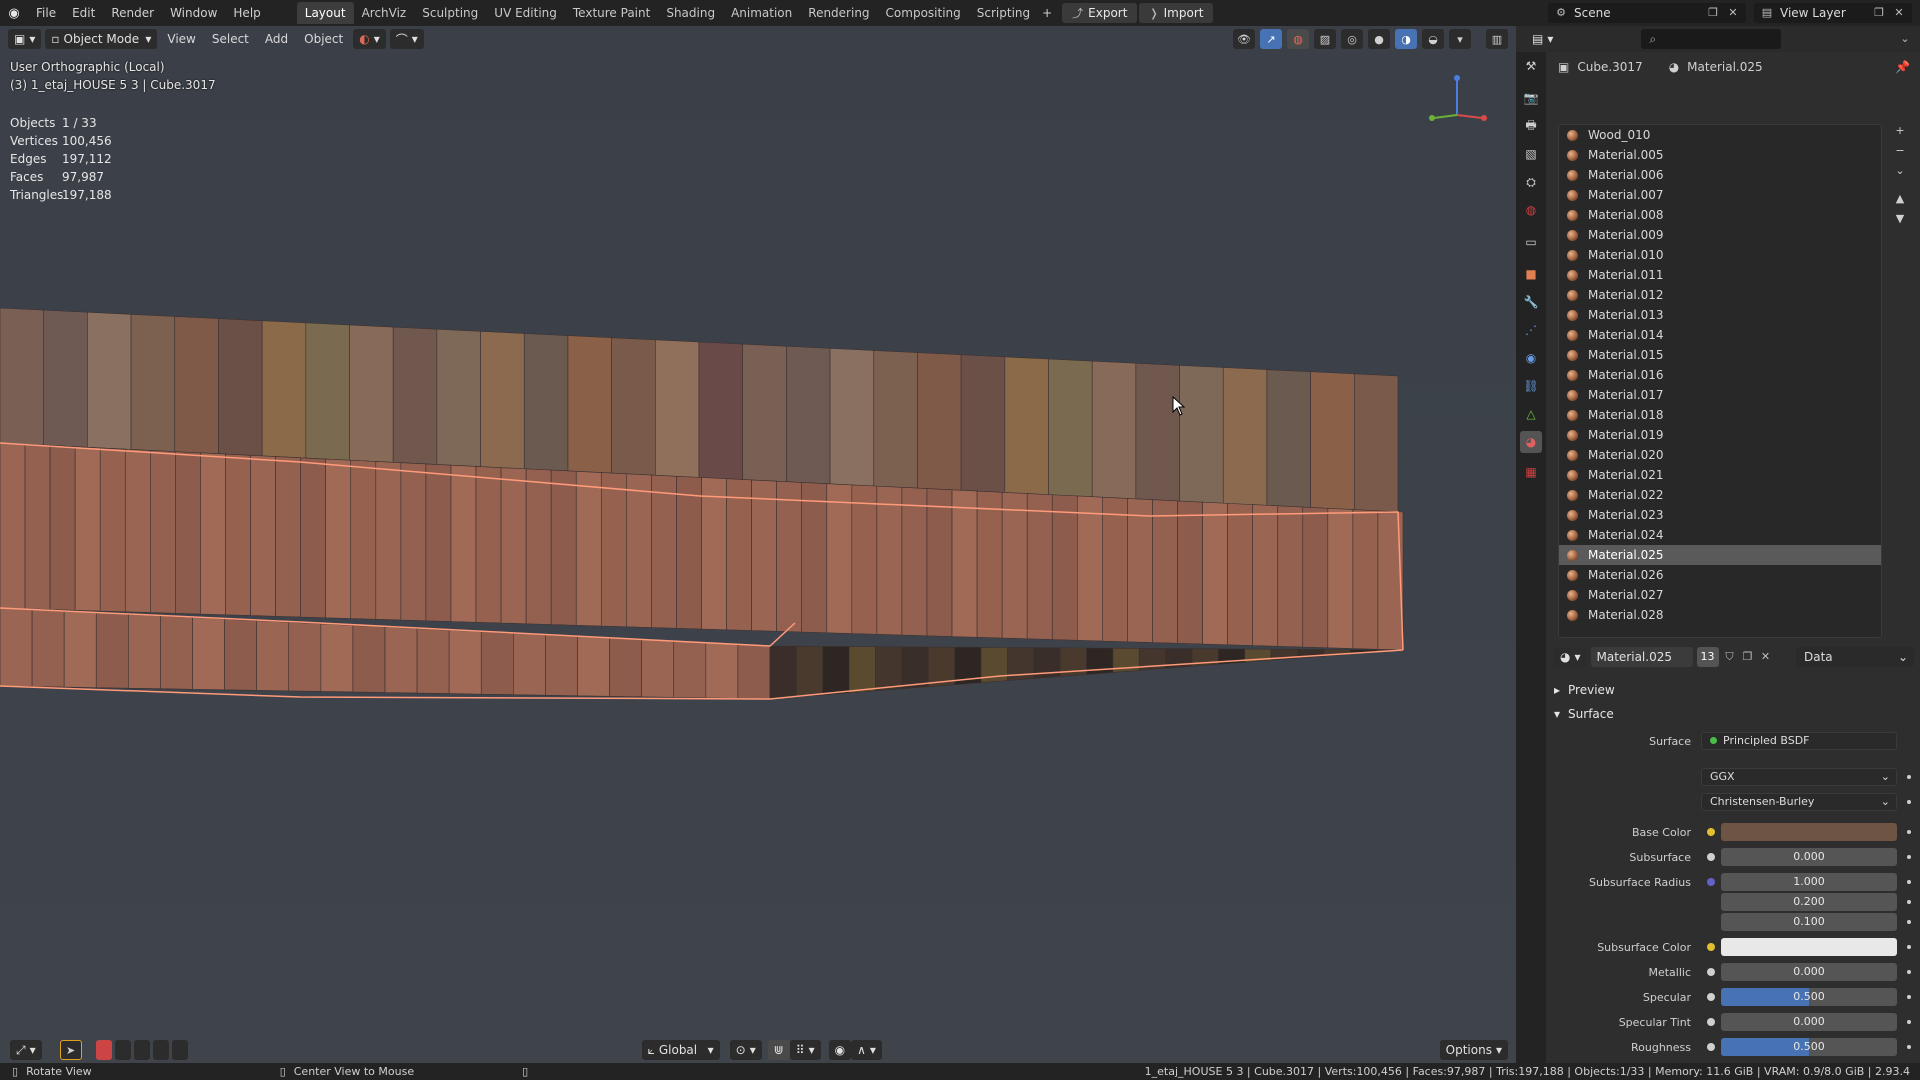  I want to click on solid-shading-button: ●, so click(1379, 39).